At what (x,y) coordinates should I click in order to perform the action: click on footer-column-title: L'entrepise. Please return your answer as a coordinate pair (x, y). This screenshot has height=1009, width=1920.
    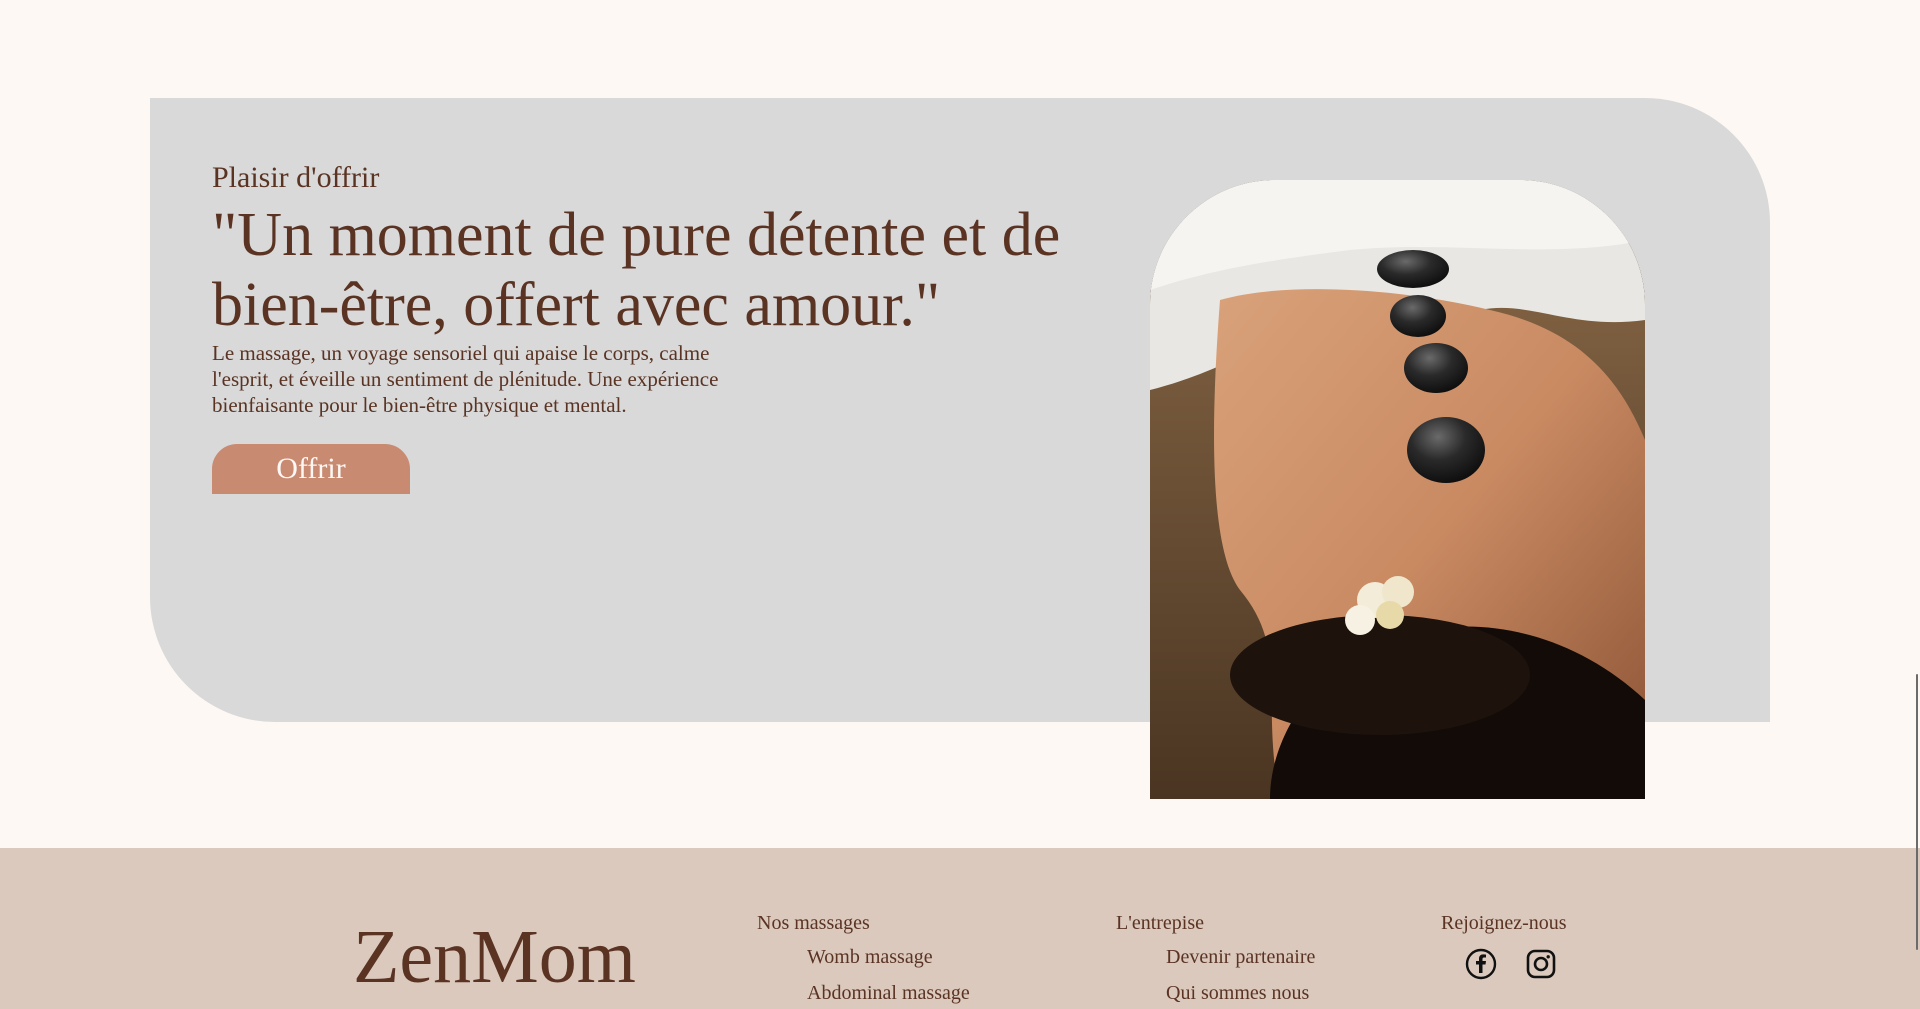
    Looking at the image, I should click on (1160, 923).